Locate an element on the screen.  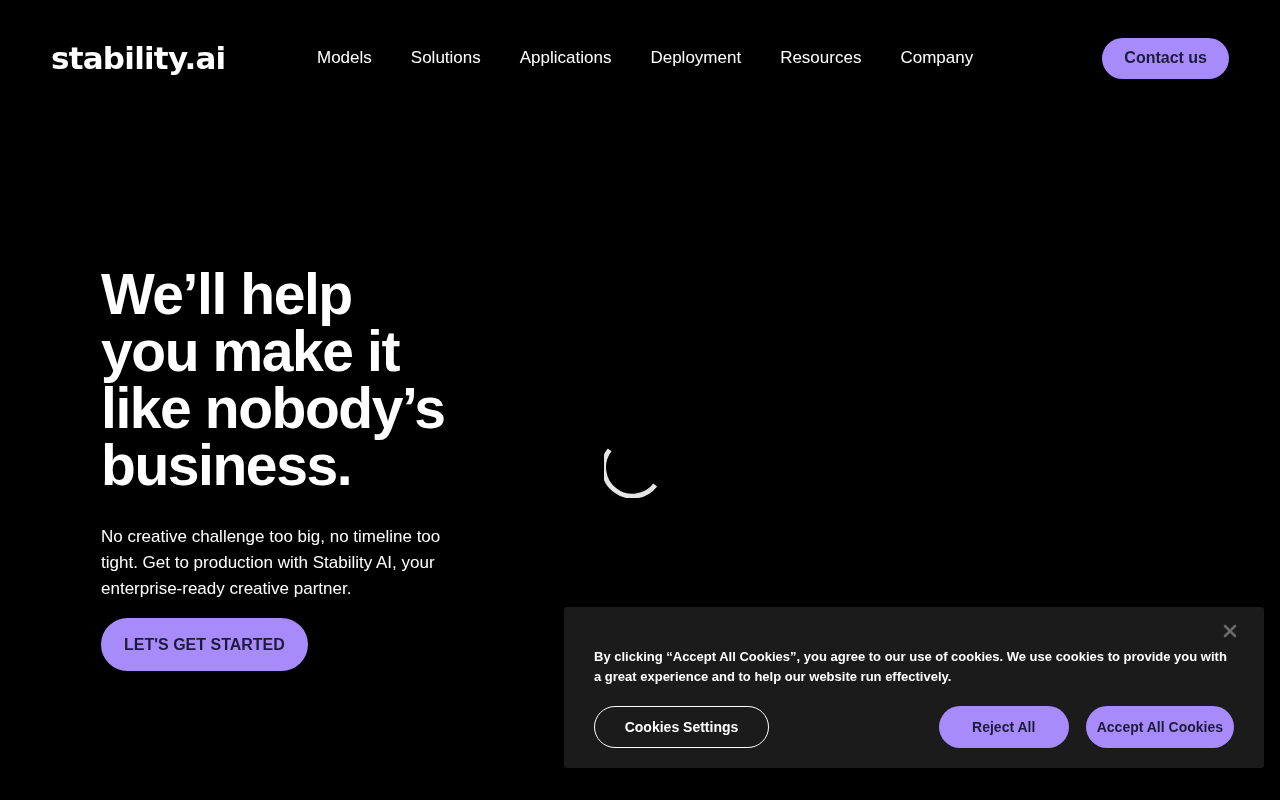
cookie-button: Accept All Cookies is located at coordinates (1159, 727).